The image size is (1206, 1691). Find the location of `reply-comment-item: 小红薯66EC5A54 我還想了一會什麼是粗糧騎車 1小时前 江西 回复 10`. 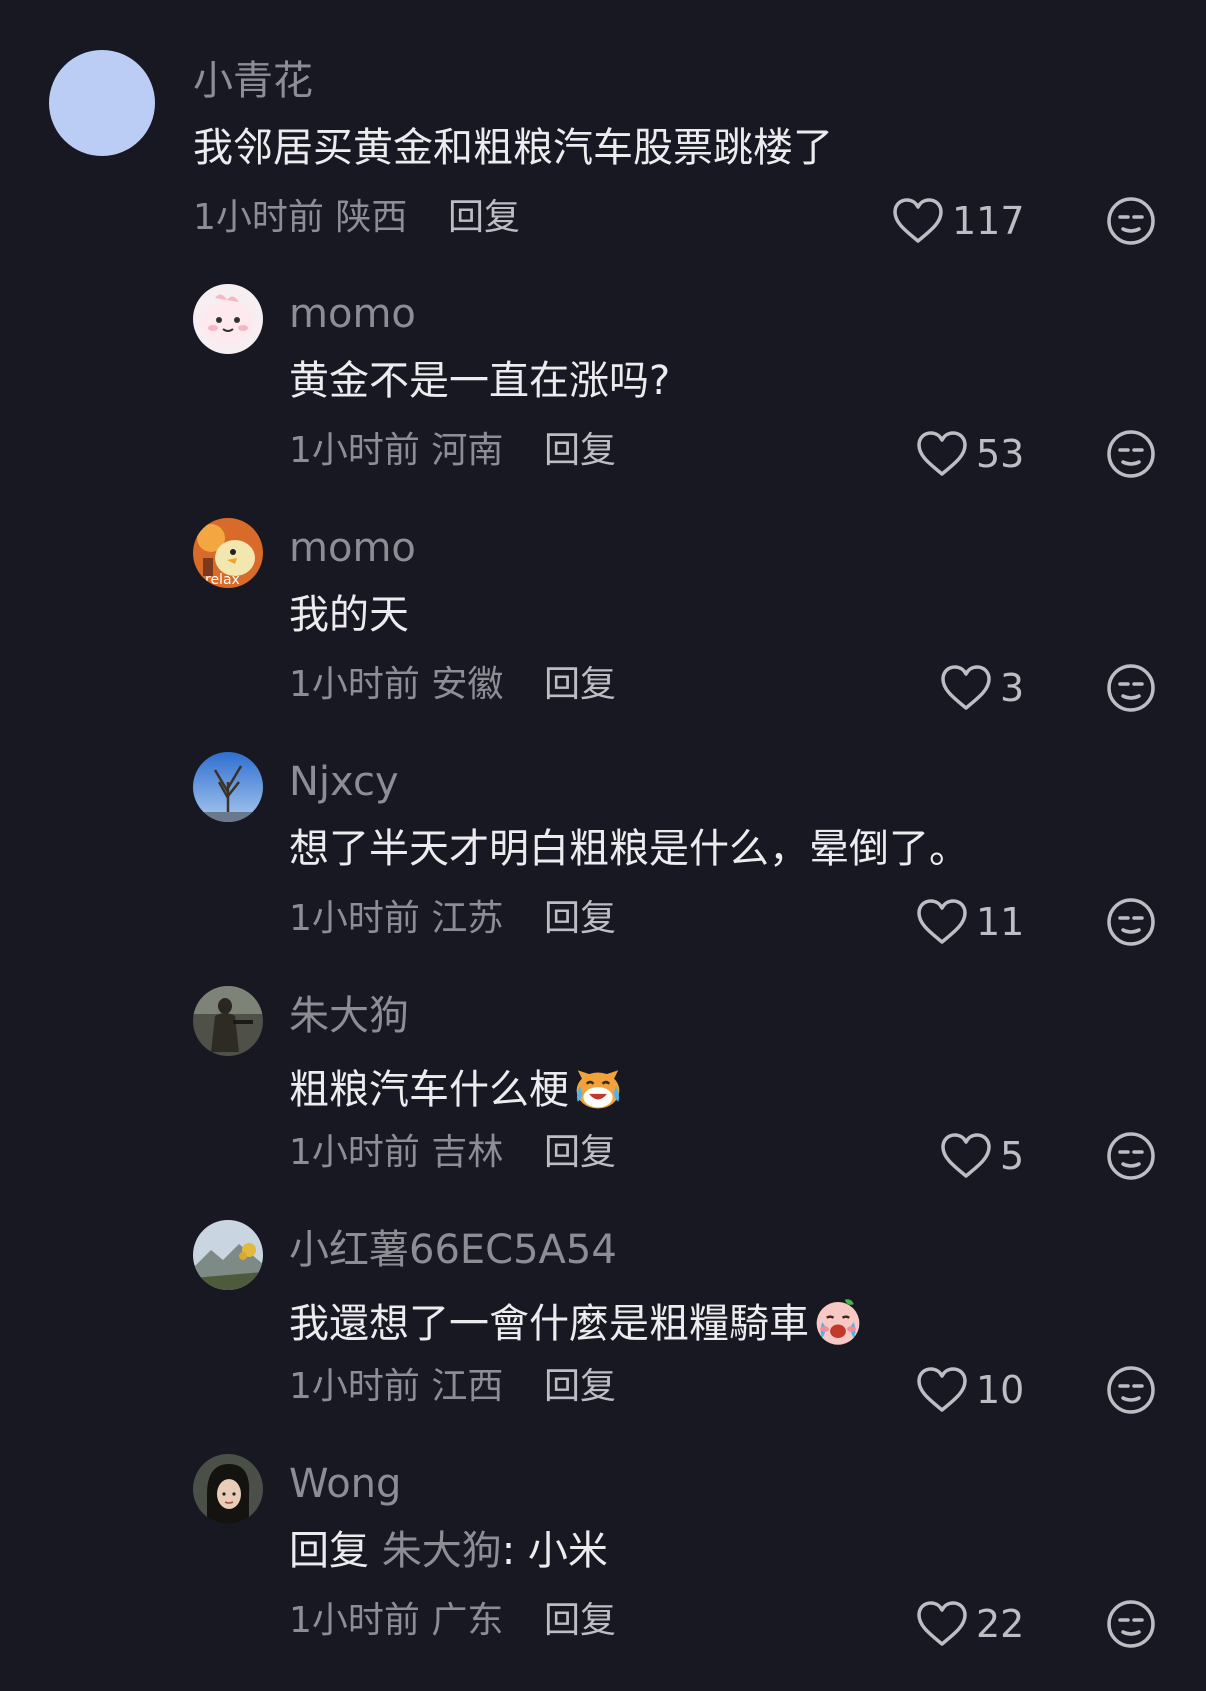

reply-comment-item: 小红薯66EC5A54 我還想了一會什麼是粗糧騎車 1小时前 江西 回复 10 is located at coordinates (603, 1321).